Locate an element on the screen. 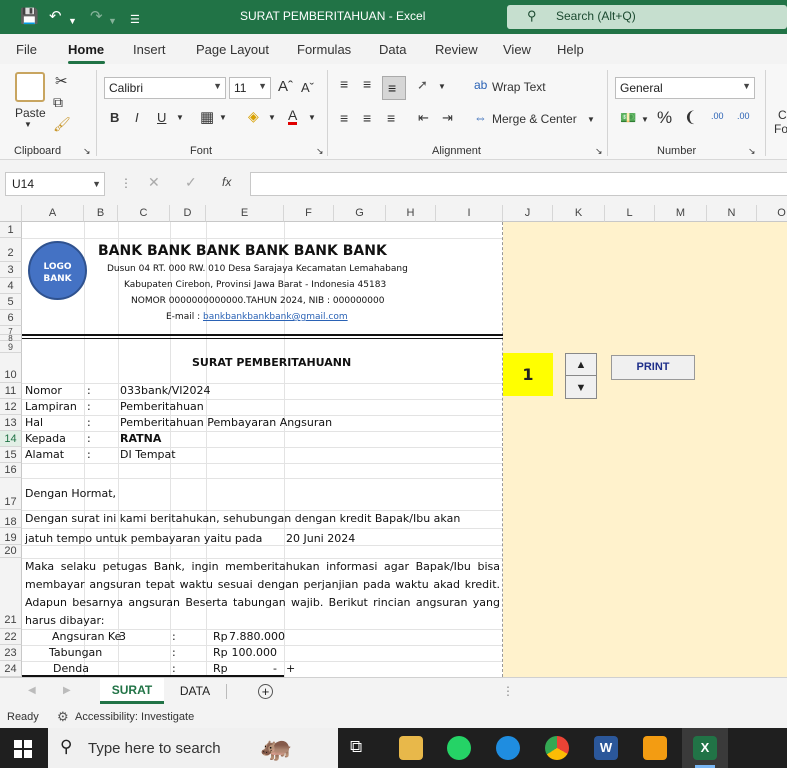  font-size-select: 11 ▼ is located at coordinates (250, 88).